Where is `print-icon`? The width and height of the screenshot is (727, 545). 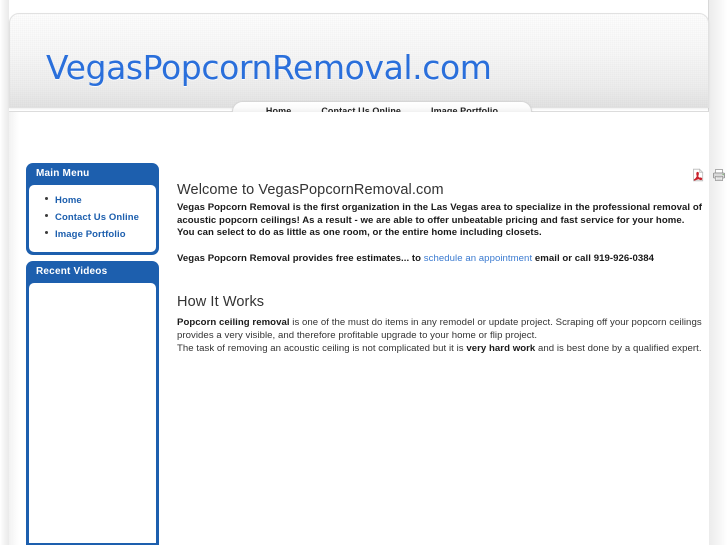 print-icon is located at coordinates (719, 175).